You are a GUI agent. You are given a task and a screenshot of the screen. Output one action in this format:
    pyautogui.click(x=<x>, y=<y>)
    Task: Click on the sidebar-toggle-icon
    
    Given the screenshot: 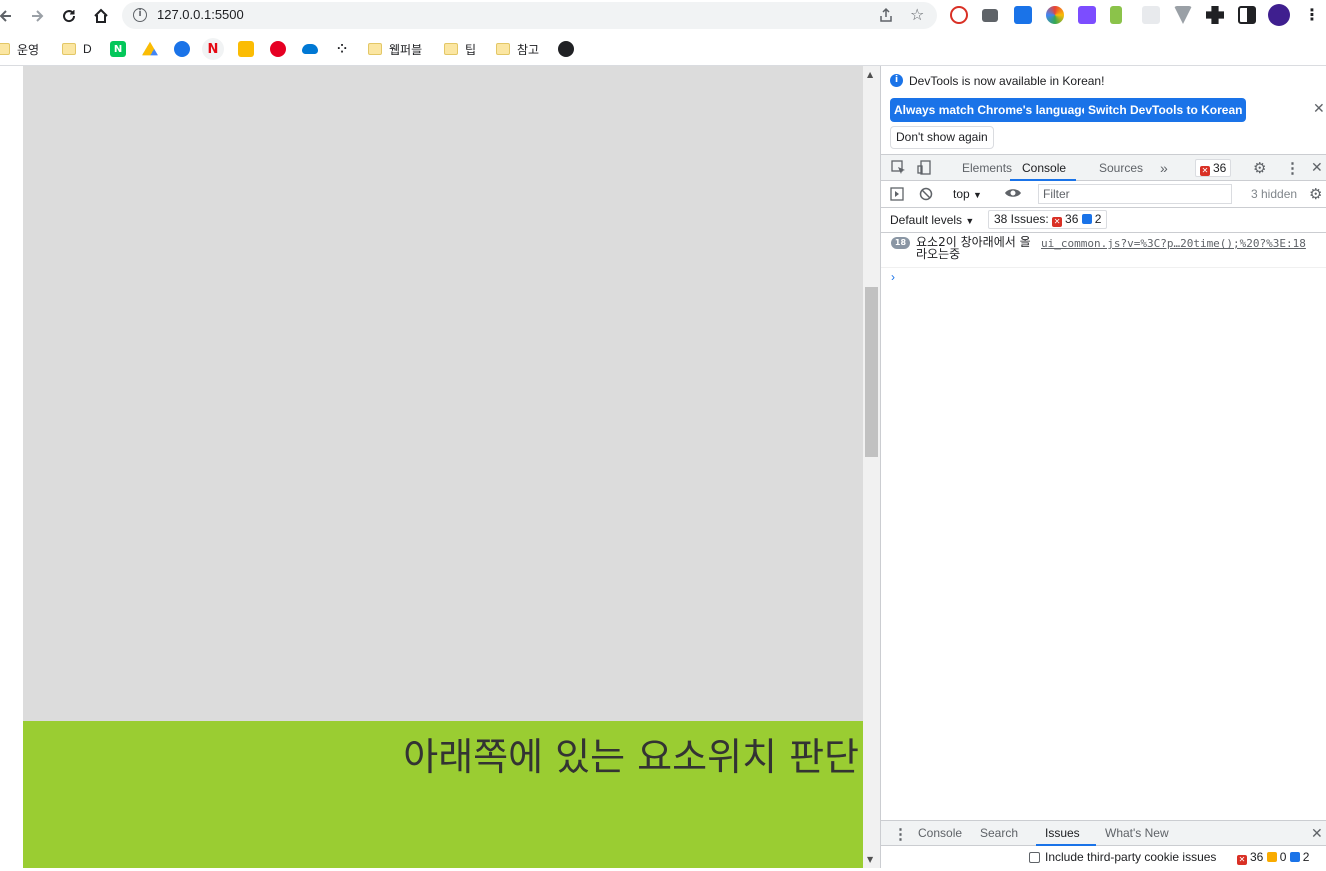 What is the action you would take?
    pyautogui.click(x=897, y=195)
    